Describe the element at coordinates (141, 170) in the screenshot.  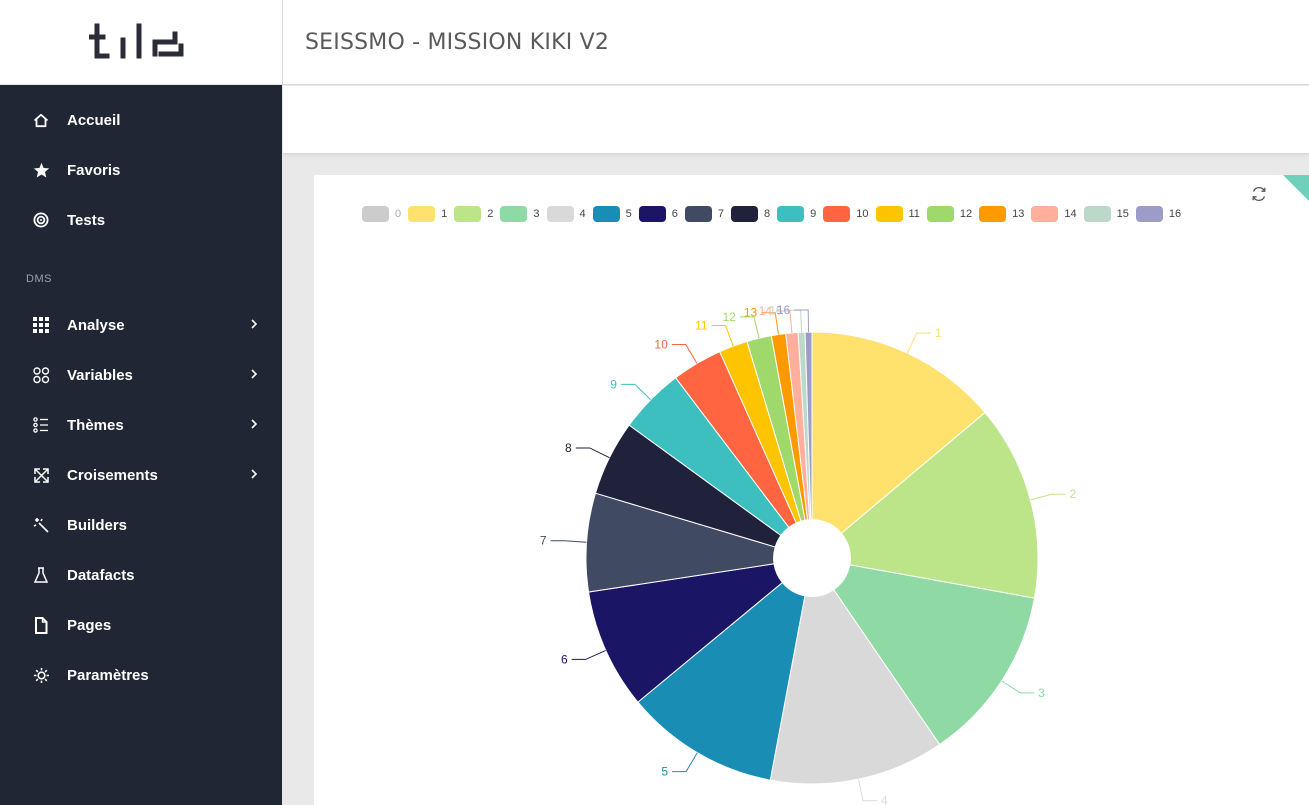
I see `sidebar-item-favoris: Favoris` at that location.